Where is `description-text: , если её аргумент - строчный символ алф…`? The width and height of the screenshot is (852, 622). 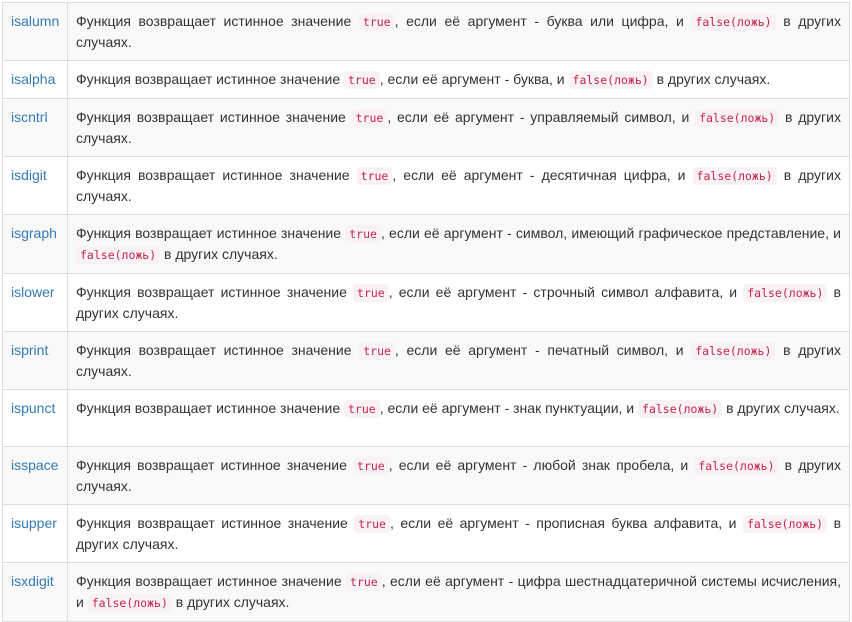 description-text: , если её аргумент - строчный символ алф… is located at coordinates (566, 292).